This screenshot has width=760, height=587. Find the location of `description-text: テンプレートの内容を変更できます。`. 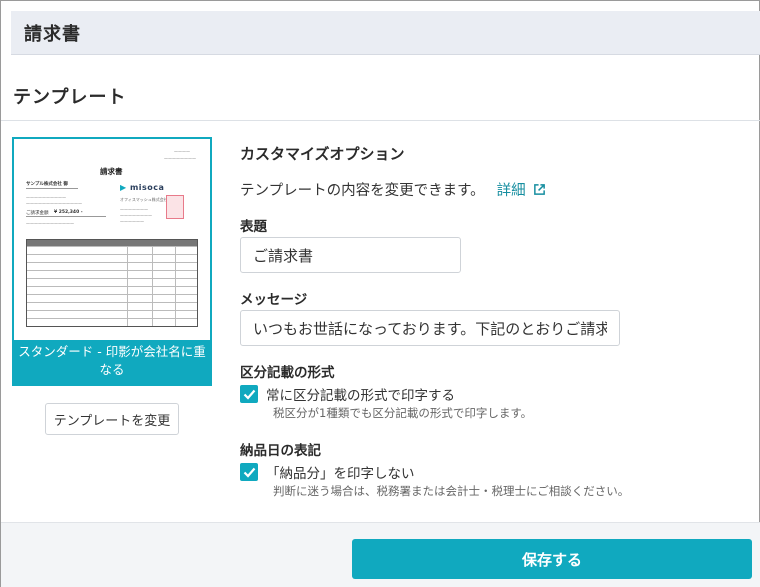

description-text: テンプレートの内容を変更できます。 is located at coordinates (362, 191).